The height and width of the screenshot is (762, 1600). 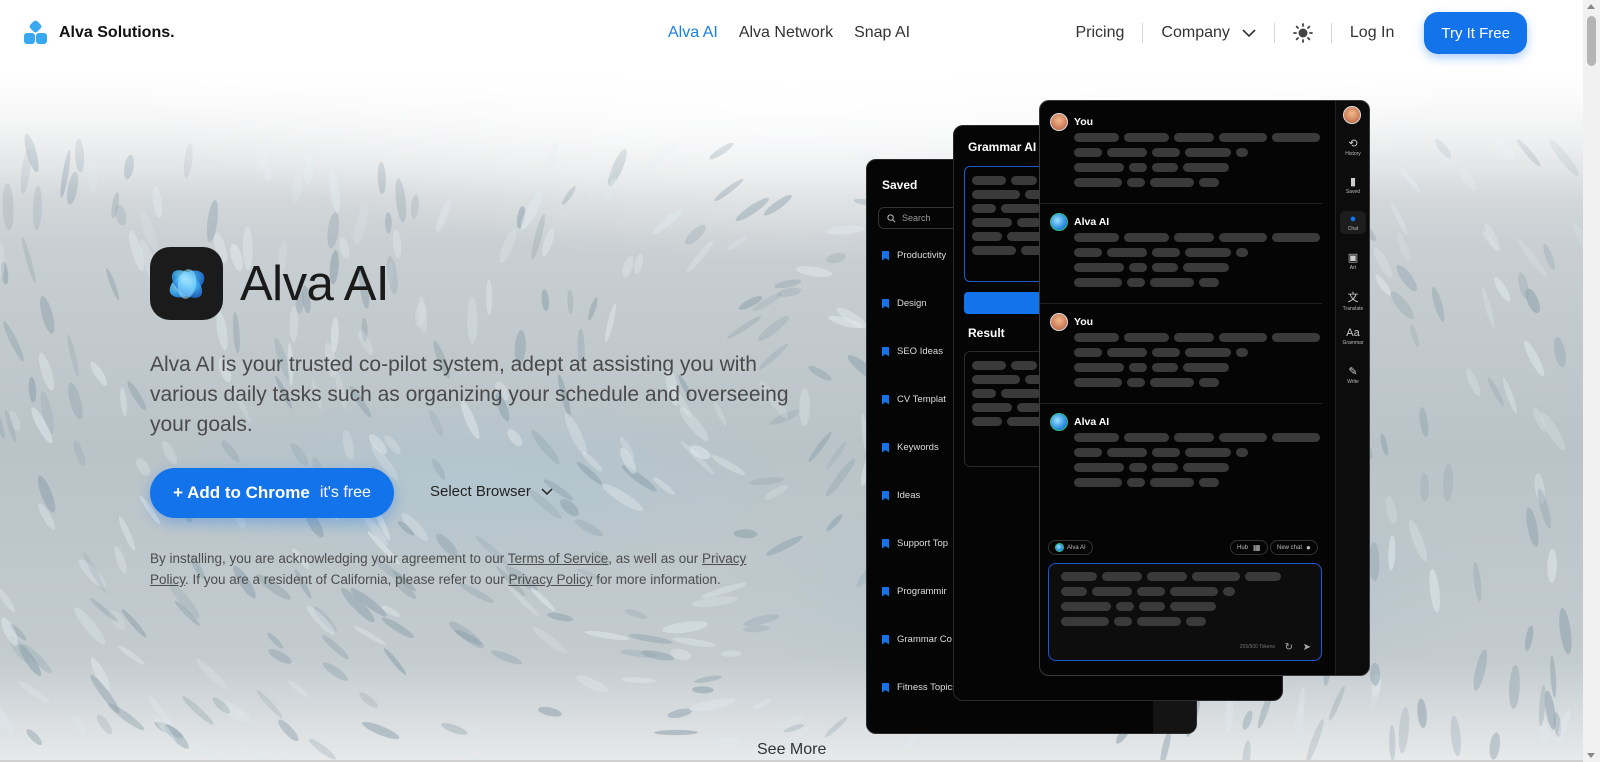 I want to click on message-divider, so click(x=1181, y=403).